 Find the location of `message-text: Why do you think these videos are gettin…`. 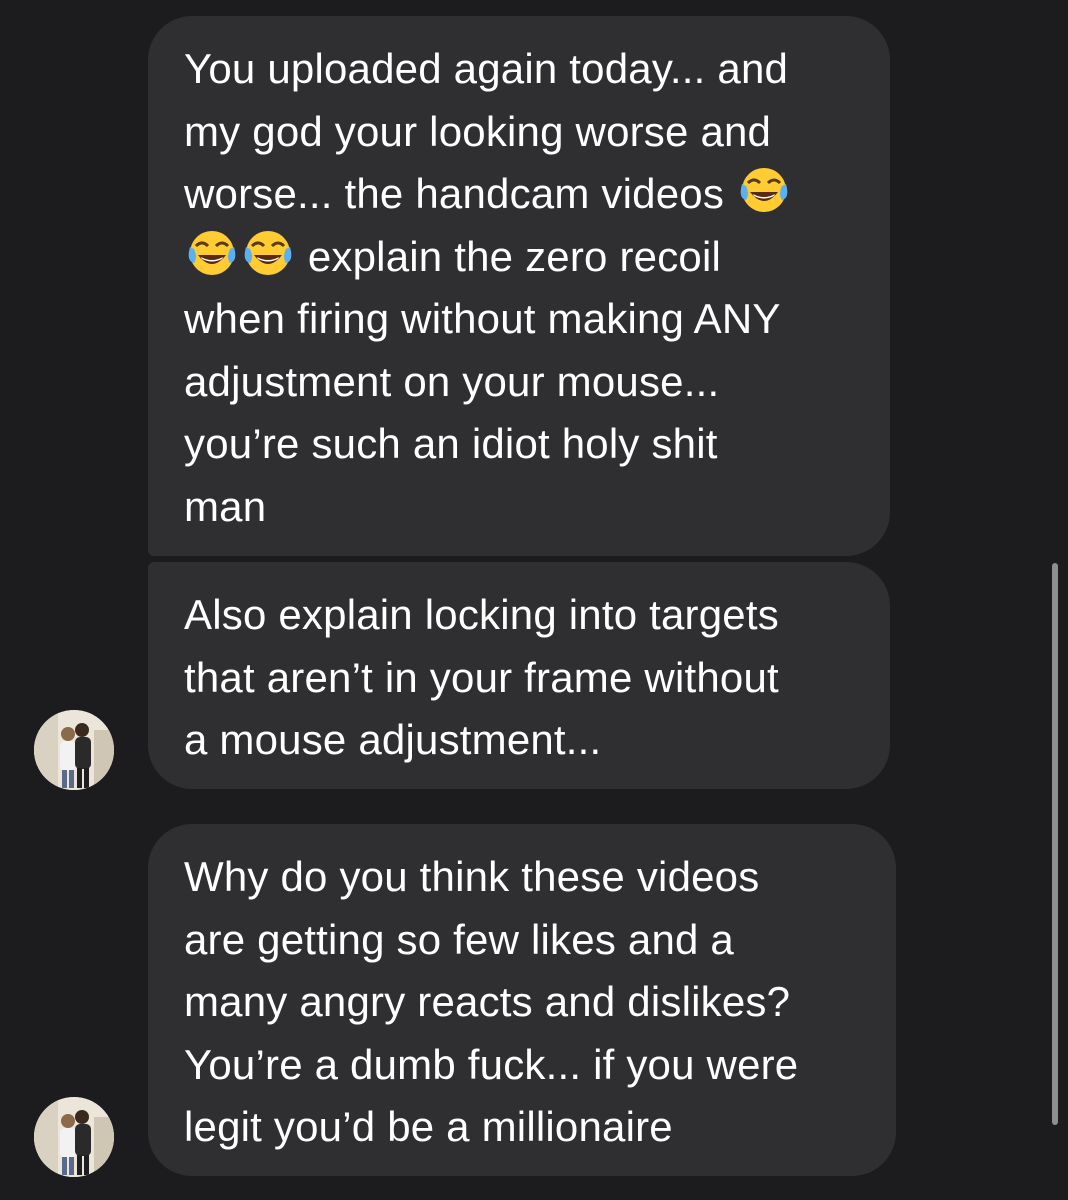

message-text: Why do you think these videos are gettin… is located at coordinates (491, 1001).